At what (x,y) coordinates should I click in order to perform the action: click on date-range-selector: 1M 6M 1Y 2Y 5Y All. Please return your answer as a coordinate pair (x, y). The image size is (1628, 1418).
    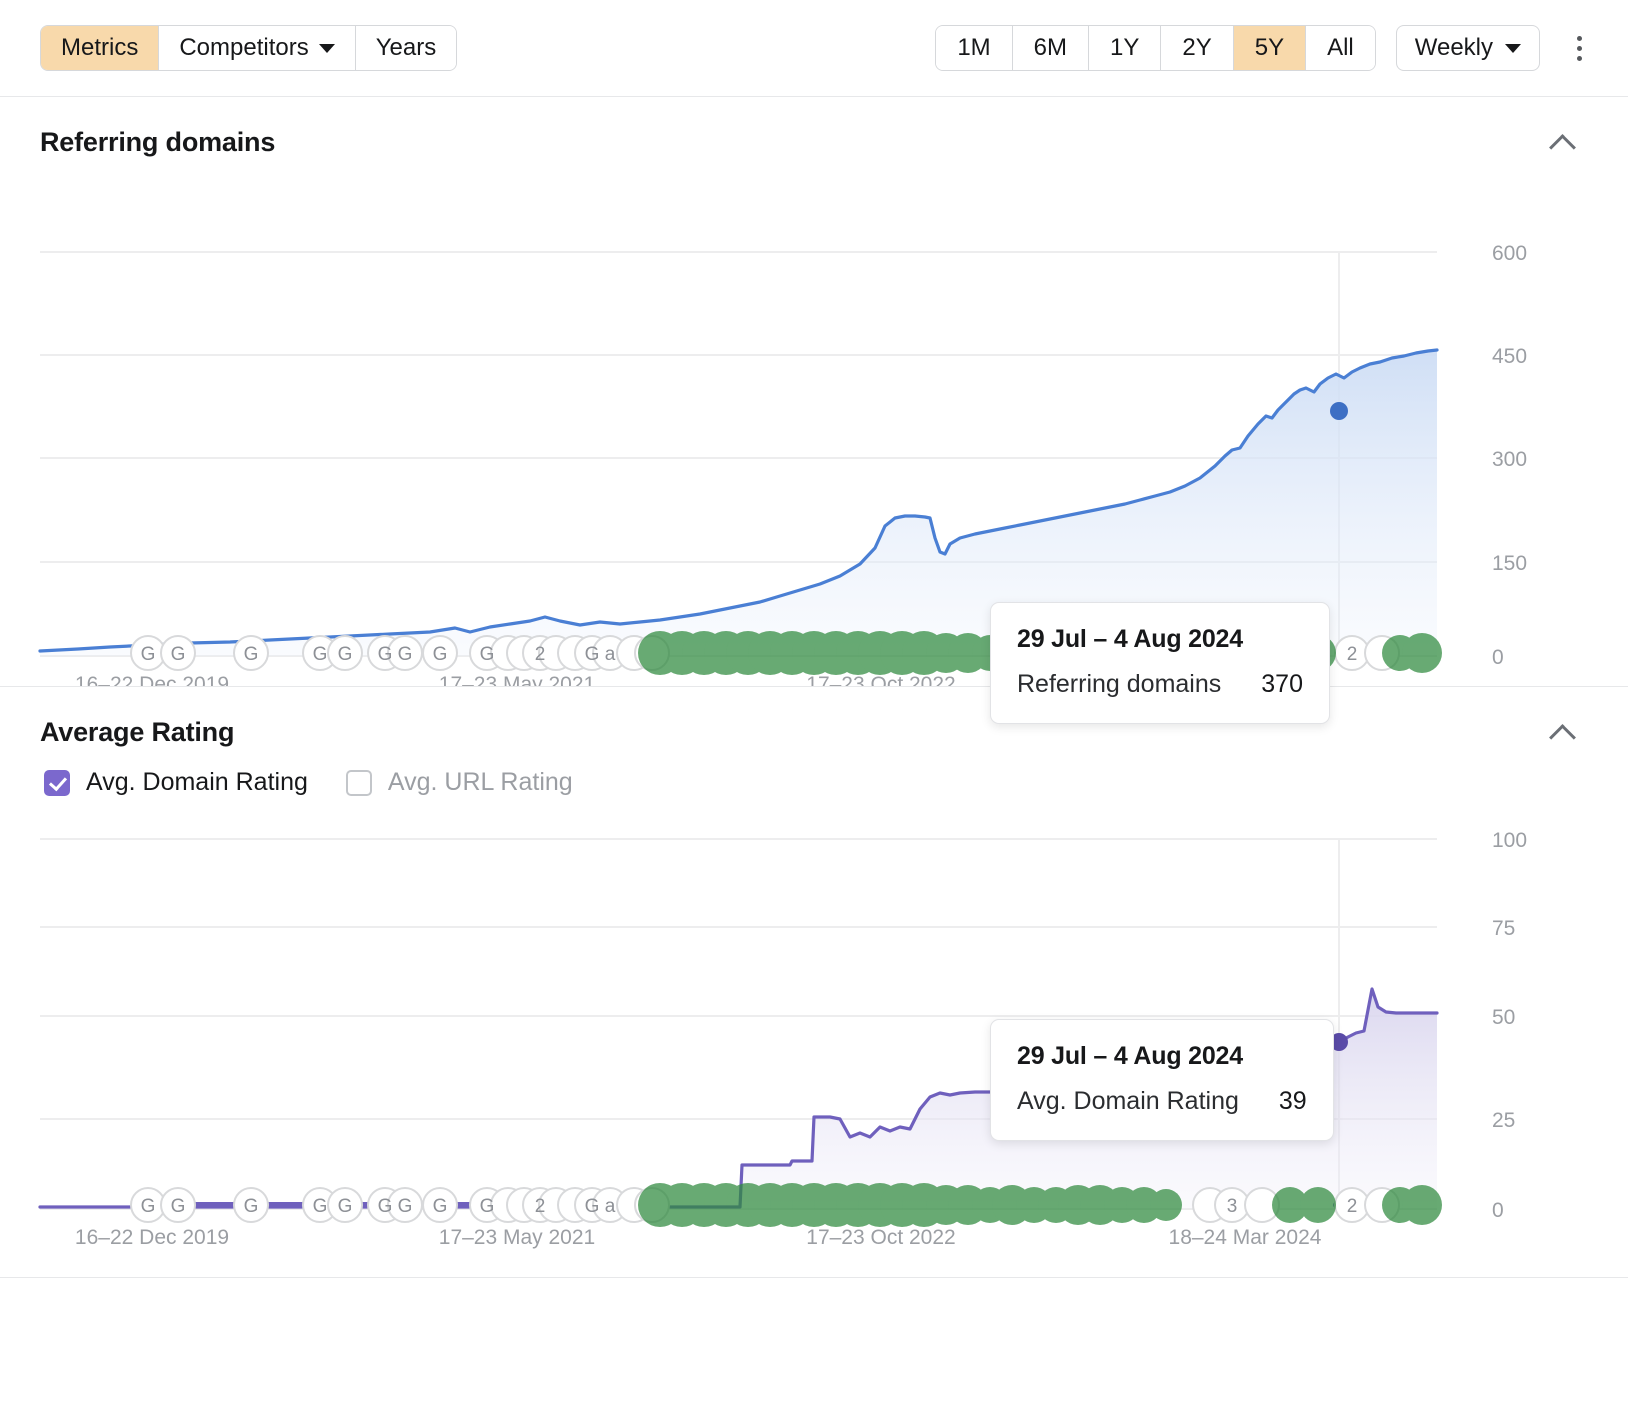
    Looking at the image, I should click on (1155, 48).